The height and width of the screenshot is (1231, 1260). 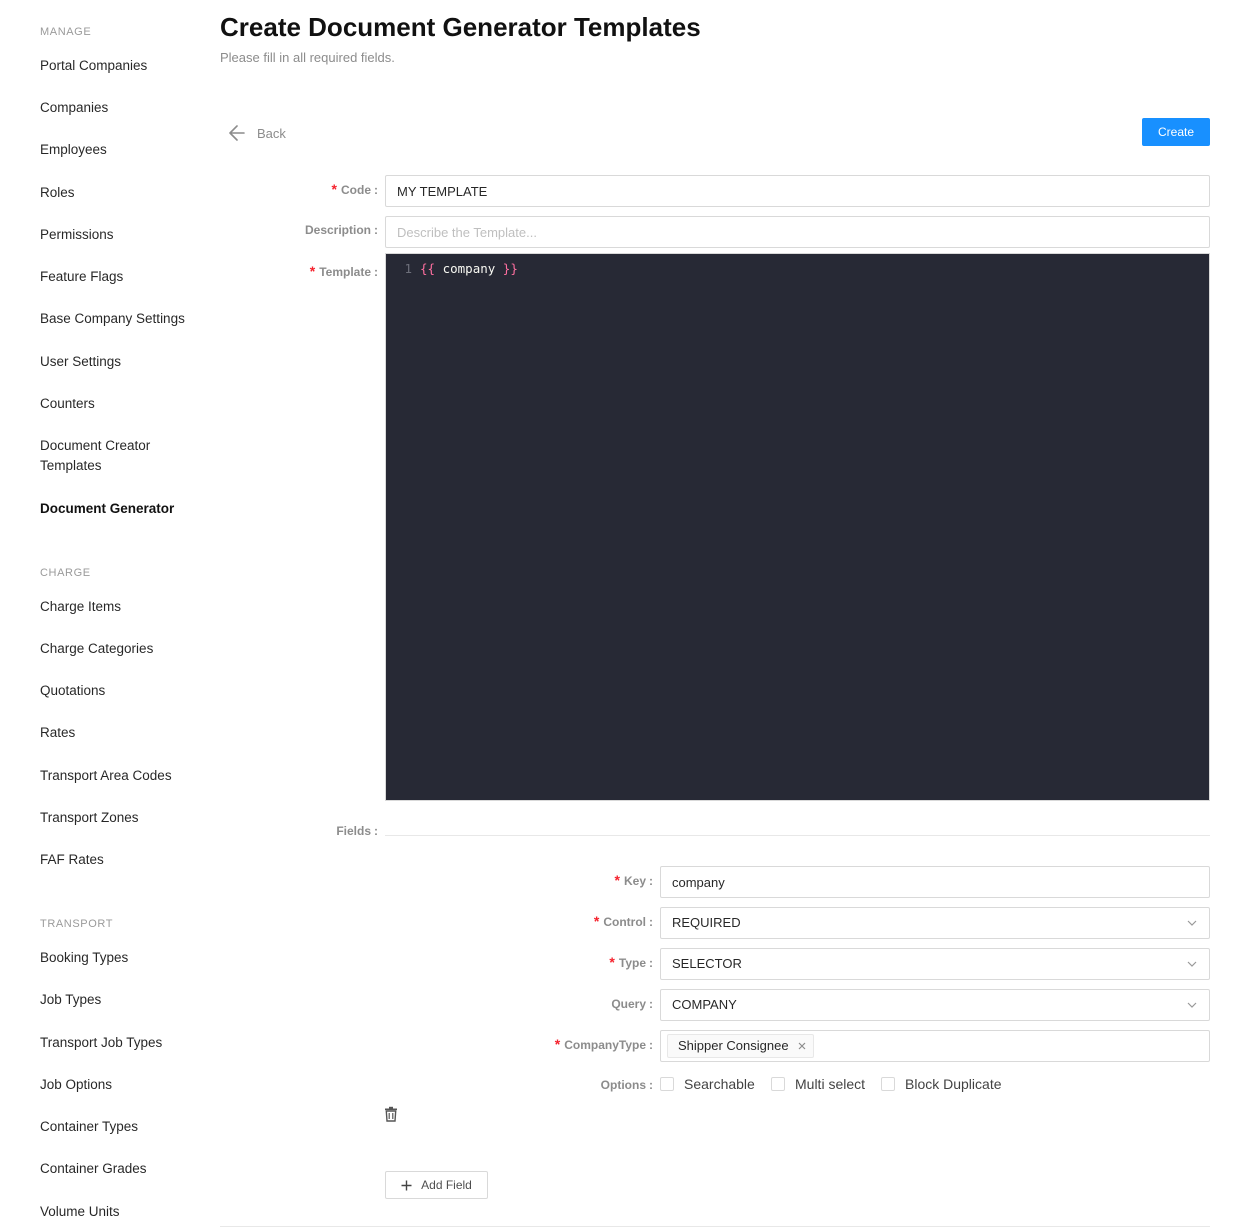 What do you see at coordinates (953, 1084) in the screenshot?
I see `checkbox-label: Block Duplicate` at bounding box center [953, 1084].